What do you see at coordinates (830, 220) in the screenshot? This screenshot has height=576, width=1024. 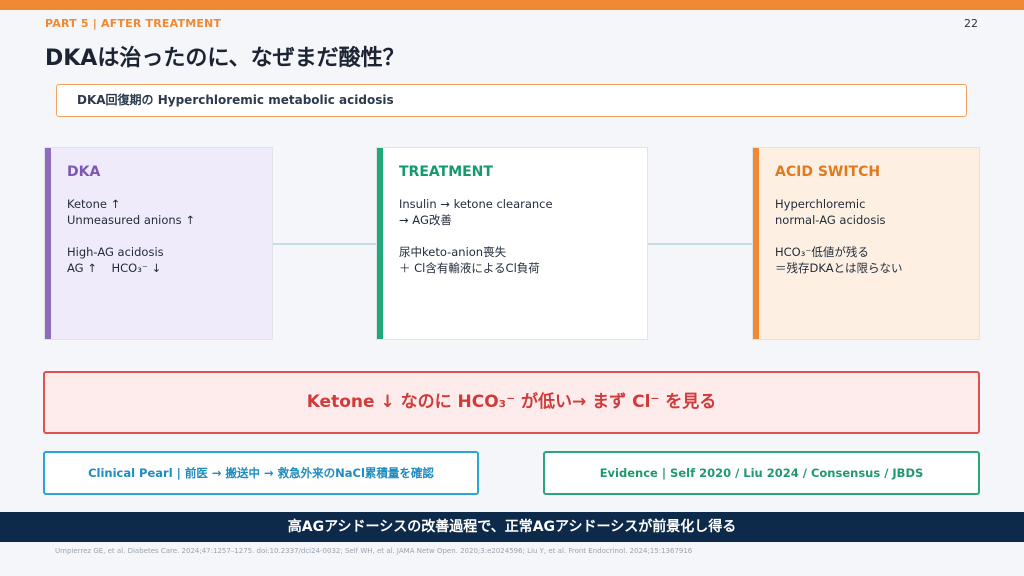 I see `card-line: normal-AG acidosis` at bounding box center [830, 220].